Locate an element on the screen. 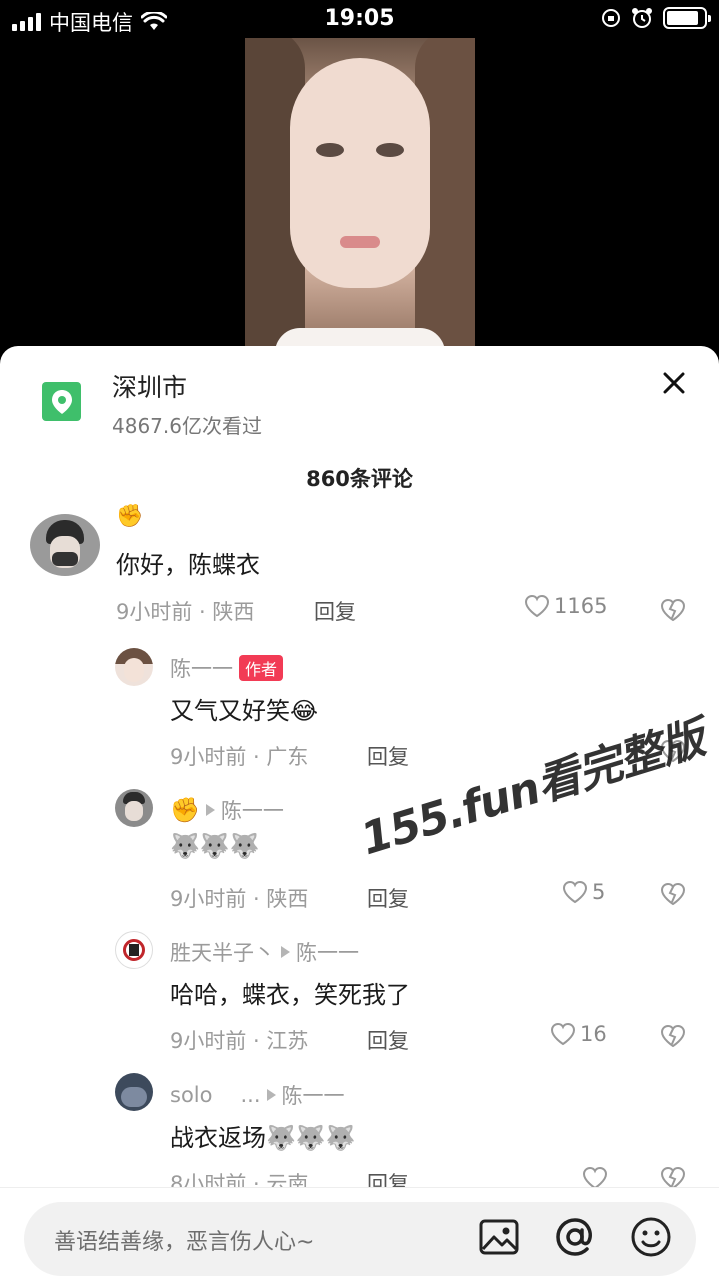 The image size is (719, 1280). comment-text: 又气又好笑😂 is located at coordinates (244, 711).